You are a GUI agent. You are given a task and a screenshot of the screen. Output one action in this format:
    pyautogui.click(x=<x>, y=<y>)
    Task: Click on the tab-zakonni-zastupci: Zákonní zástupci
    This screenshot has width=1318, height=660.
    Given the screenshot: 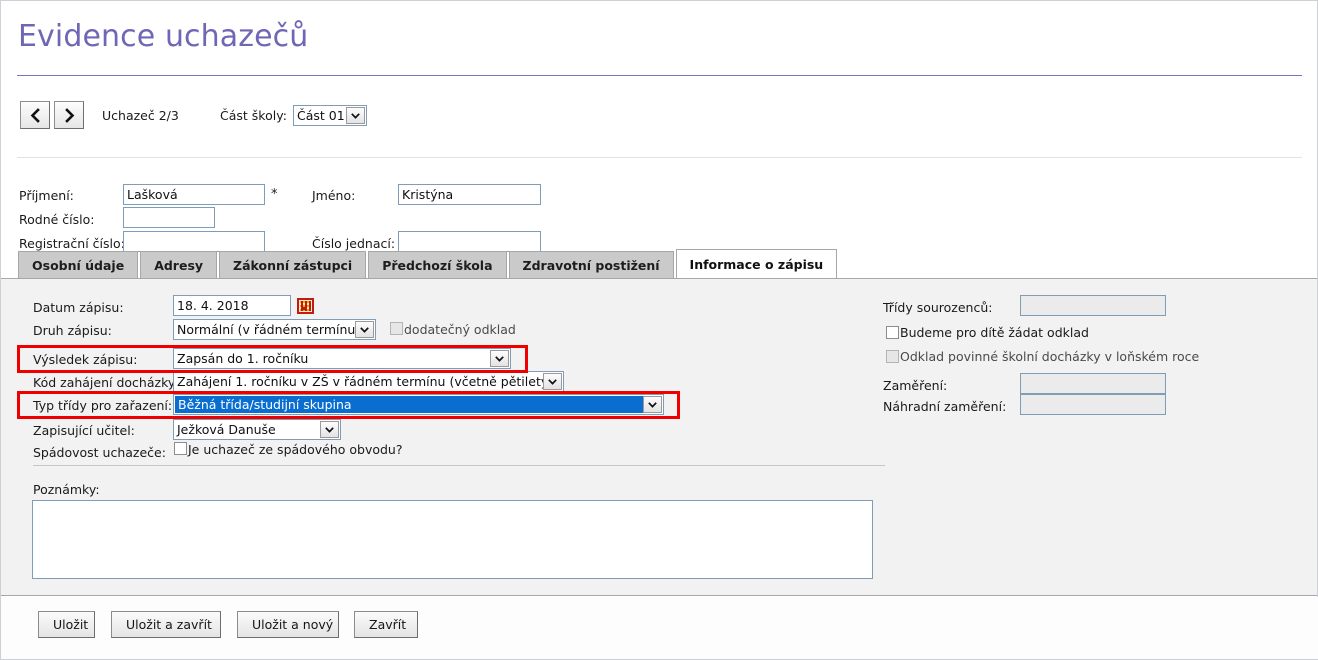 What is the action you would take?
    pyautogui.click(x=293, y=264)
    